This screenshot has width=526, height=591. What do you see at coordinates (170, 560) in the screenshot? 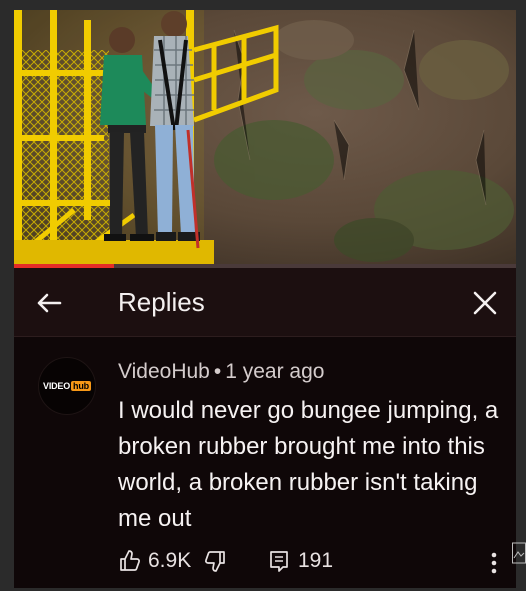
I see `like-count: 6.9K` at bounding box center [170, 560].